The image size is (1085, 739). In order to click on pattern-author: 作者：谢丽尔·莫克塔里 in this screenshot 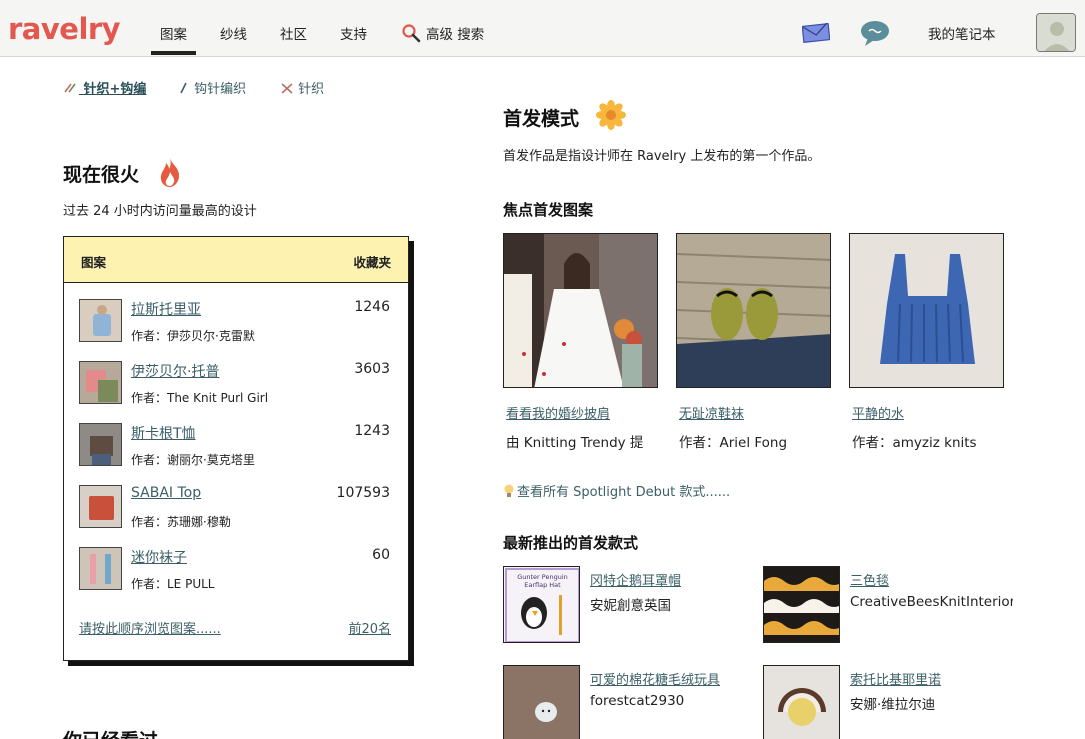, I will do `click(193, 460)`.